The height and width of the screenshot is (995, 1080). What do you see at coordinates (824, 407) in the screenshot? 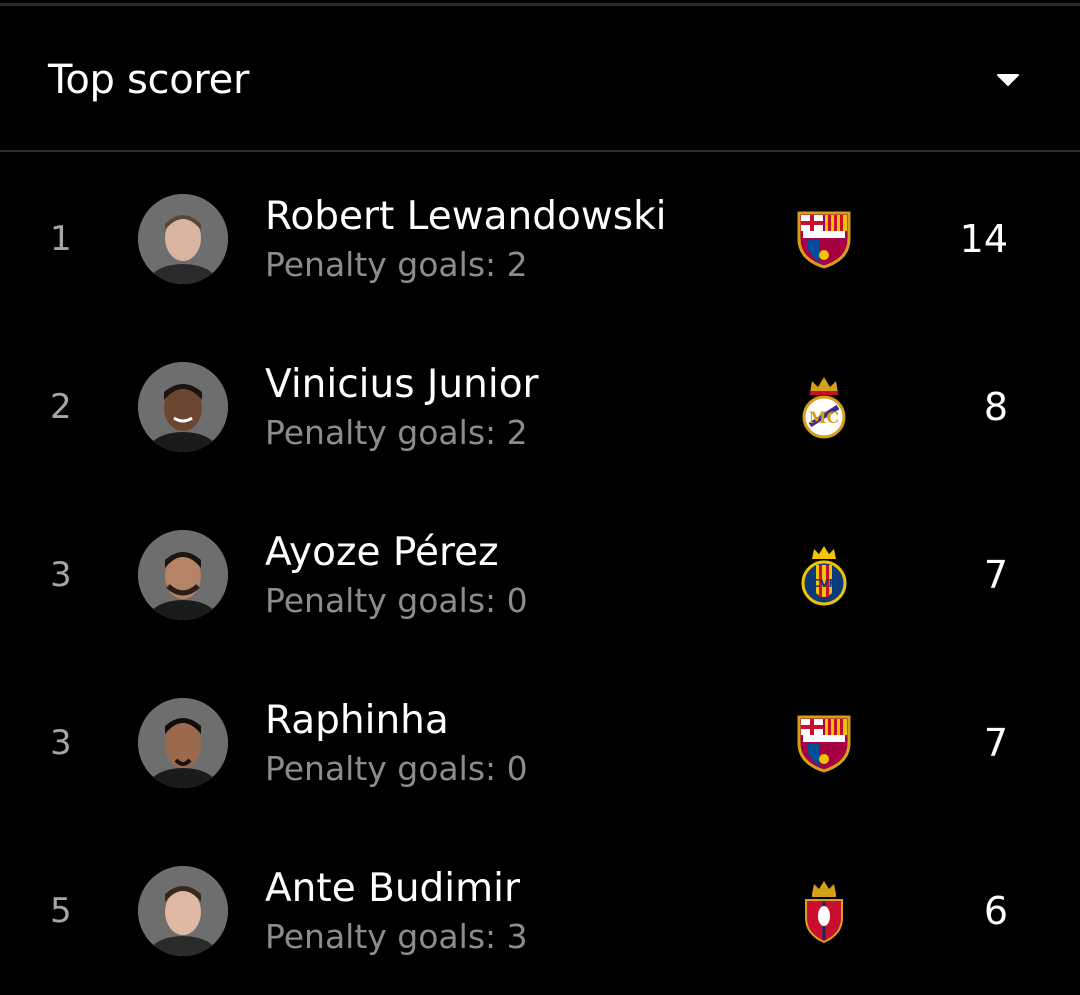
I see `real-madrid-crest-icon: MC` at bounding box center [824, 407].